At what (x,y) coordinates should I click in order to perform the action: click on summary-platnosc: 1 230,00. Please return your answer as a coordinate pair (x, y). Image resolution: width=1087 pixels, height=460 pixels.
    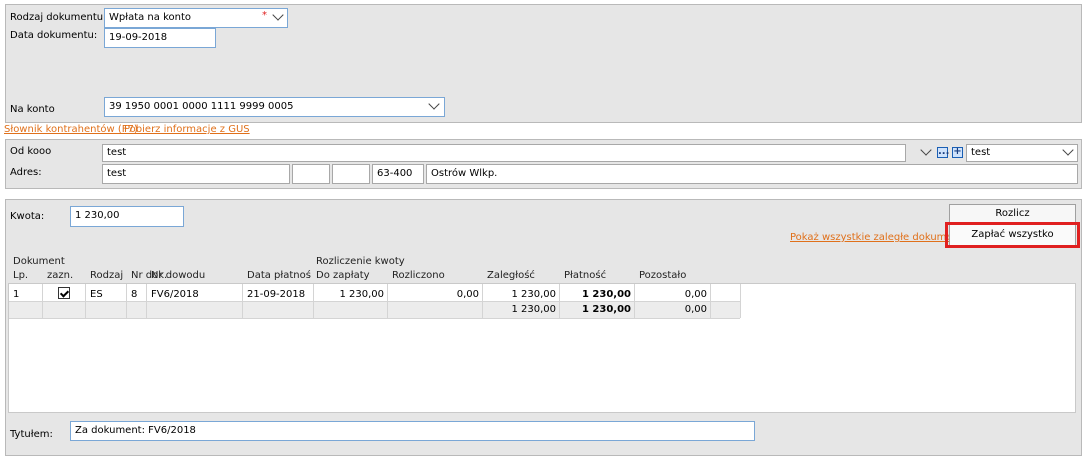
    Looking at the image, I should click on (606, 309).